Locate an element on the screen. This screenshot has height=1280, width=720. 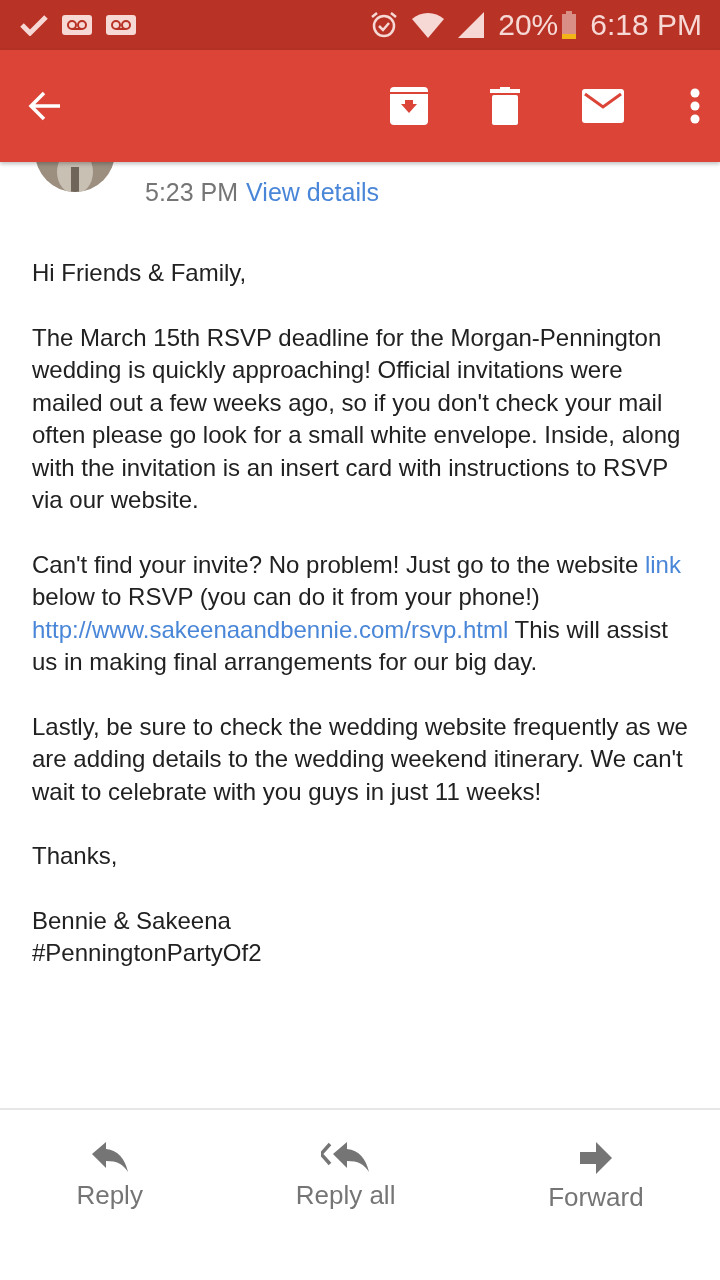
wifi-icon is located at coordinates (428, 25).